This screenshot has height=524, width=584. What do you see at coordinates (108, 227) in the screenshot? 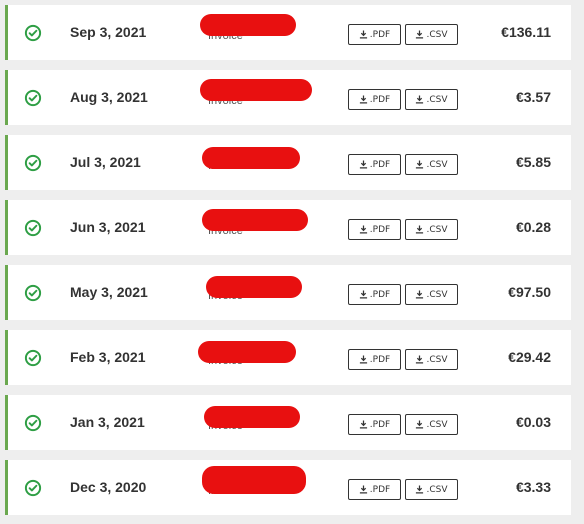
I see `invoice-date: Jun 3, 2021` at bounding box center [108, 227].